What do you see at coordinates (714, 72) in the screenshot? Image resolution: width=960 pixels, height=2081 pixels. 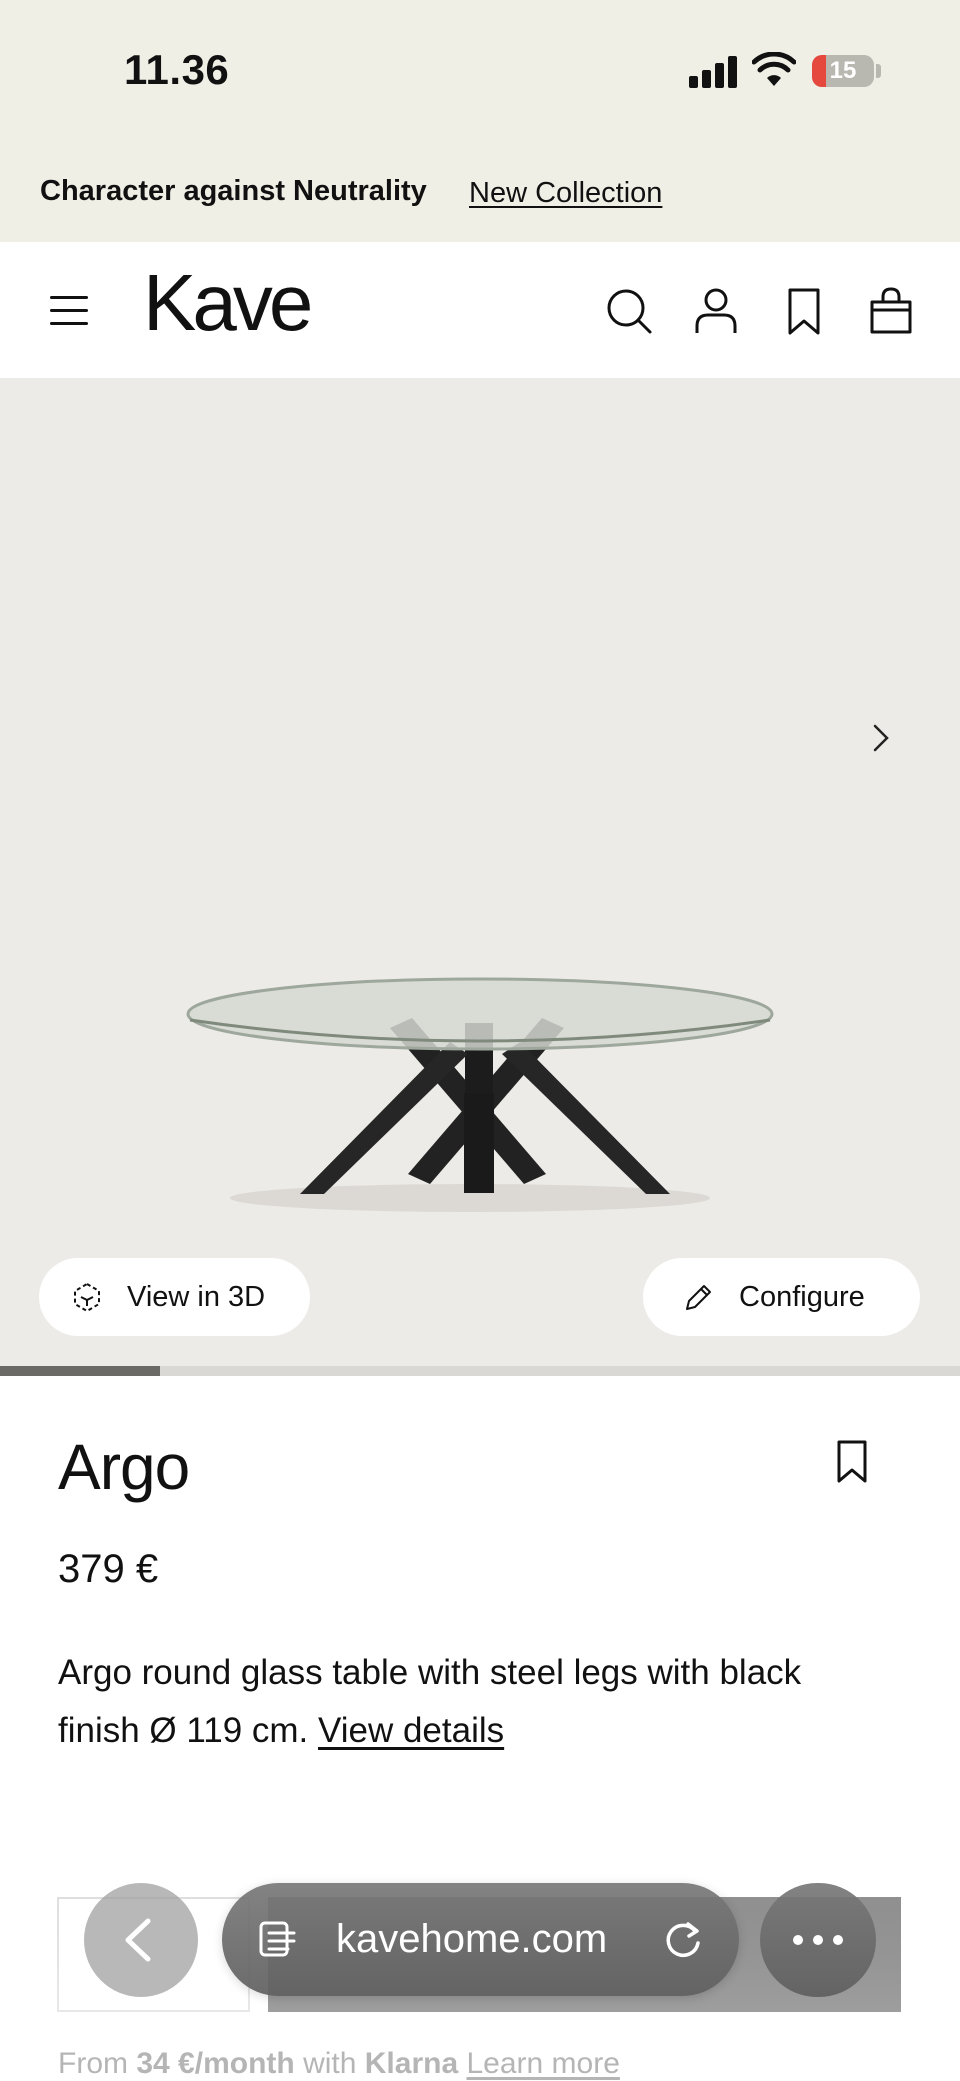 I see `cellular-signal-icon` at bounding box center [714, 72].